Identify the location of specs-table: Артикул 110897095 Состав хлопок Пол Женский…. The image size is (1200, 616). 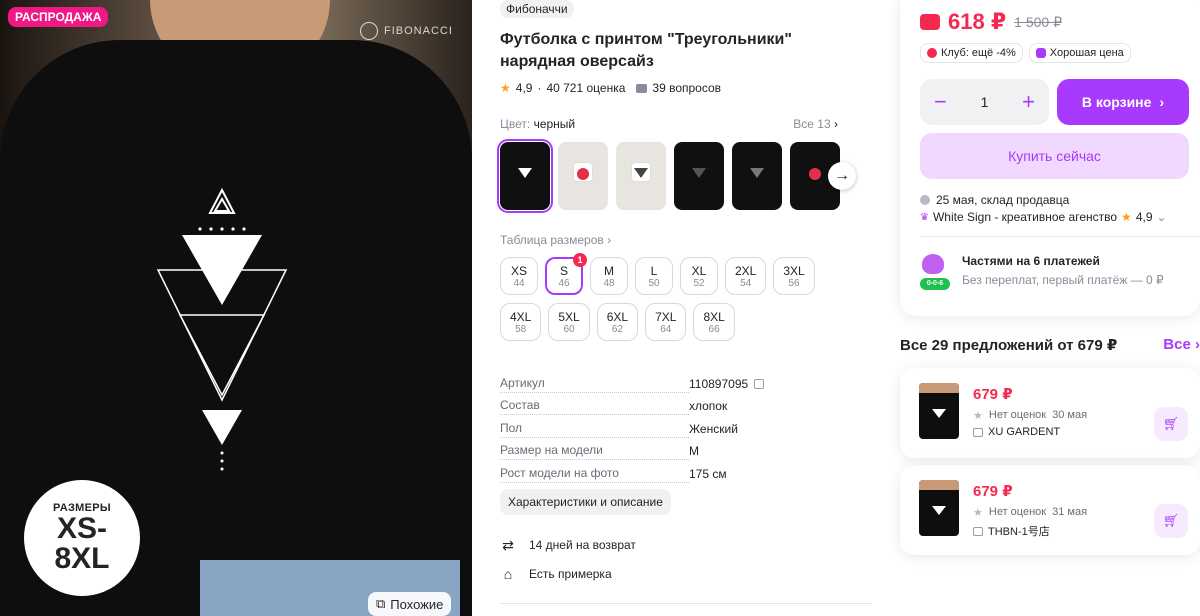
(686, 426).